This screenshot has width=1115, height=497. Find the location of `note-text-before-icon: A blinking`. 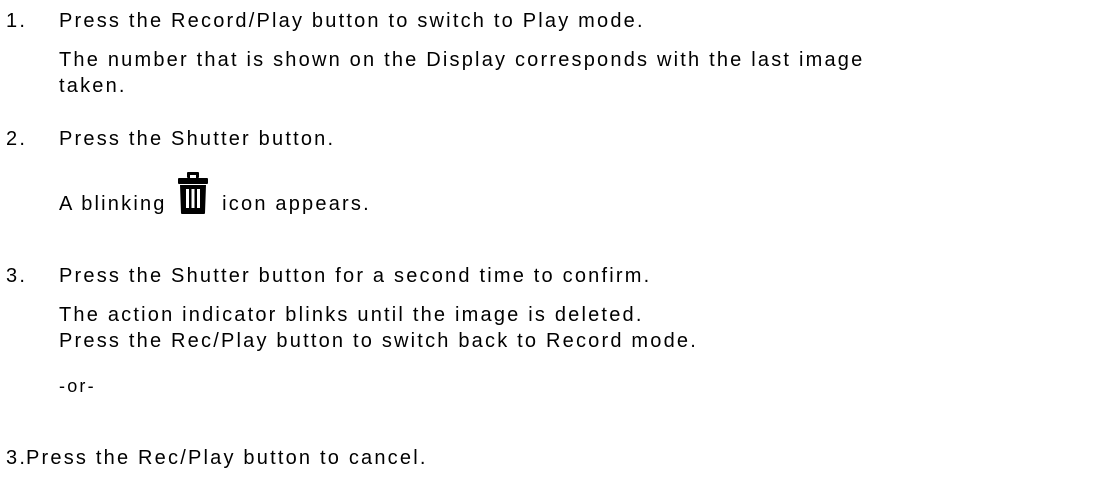

note-text-before-icon: A blinking is located at coordinates (113, 204).